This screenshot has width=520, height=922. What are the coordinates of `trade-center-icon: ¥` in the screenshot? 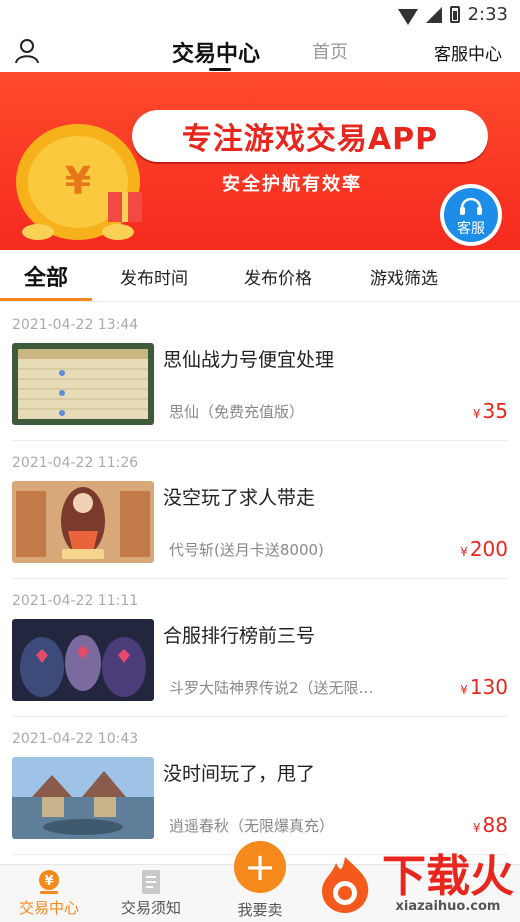 It's located at (49, 882).